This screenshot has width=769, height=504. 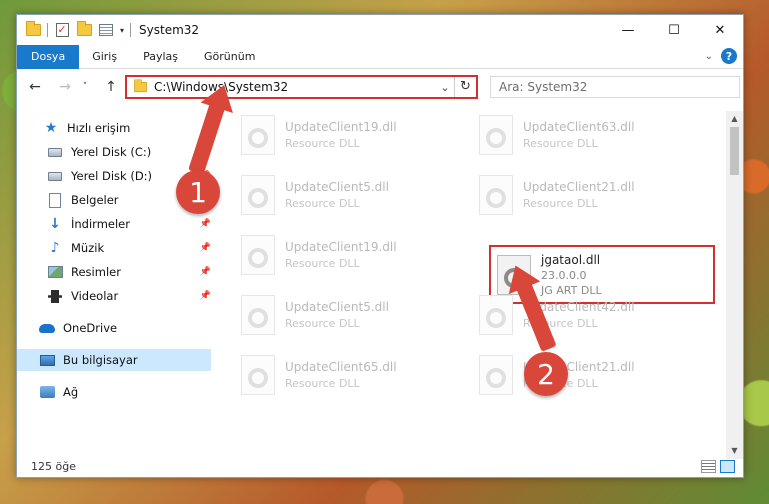 What do you see at coordinates (106, 30) in the screenshot?
I see `properties-icon` at bounding box center [106, 30].